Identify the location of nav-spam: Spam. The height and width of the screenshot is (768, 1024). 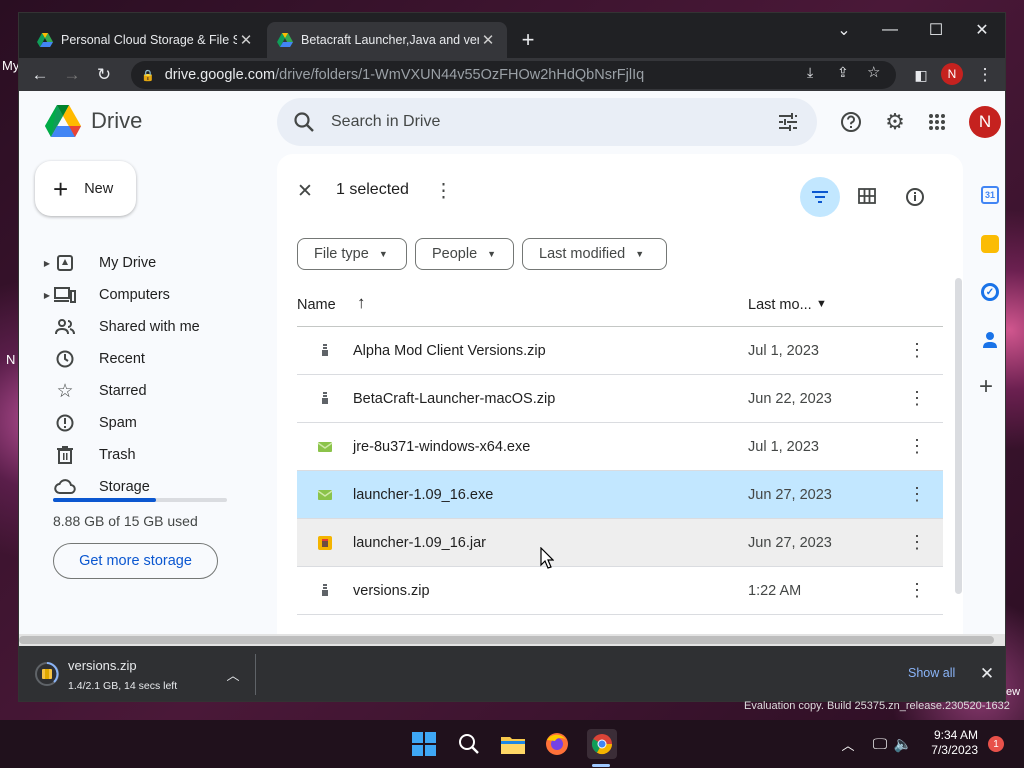
(156, 423).